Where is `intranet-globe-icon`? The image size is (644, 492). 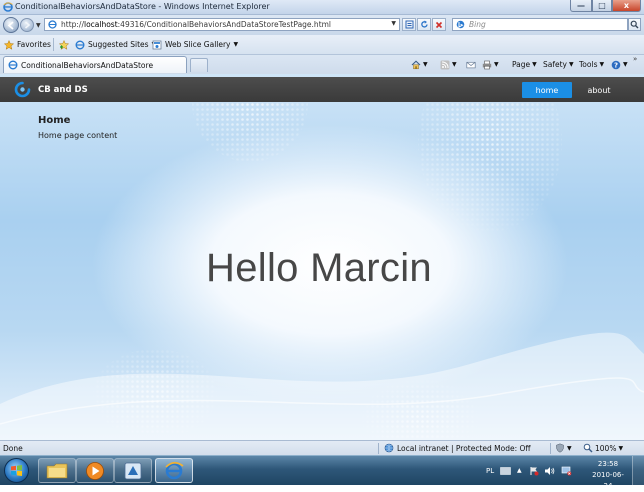 intranet-globe-icon is located at coordinates (389, 448).